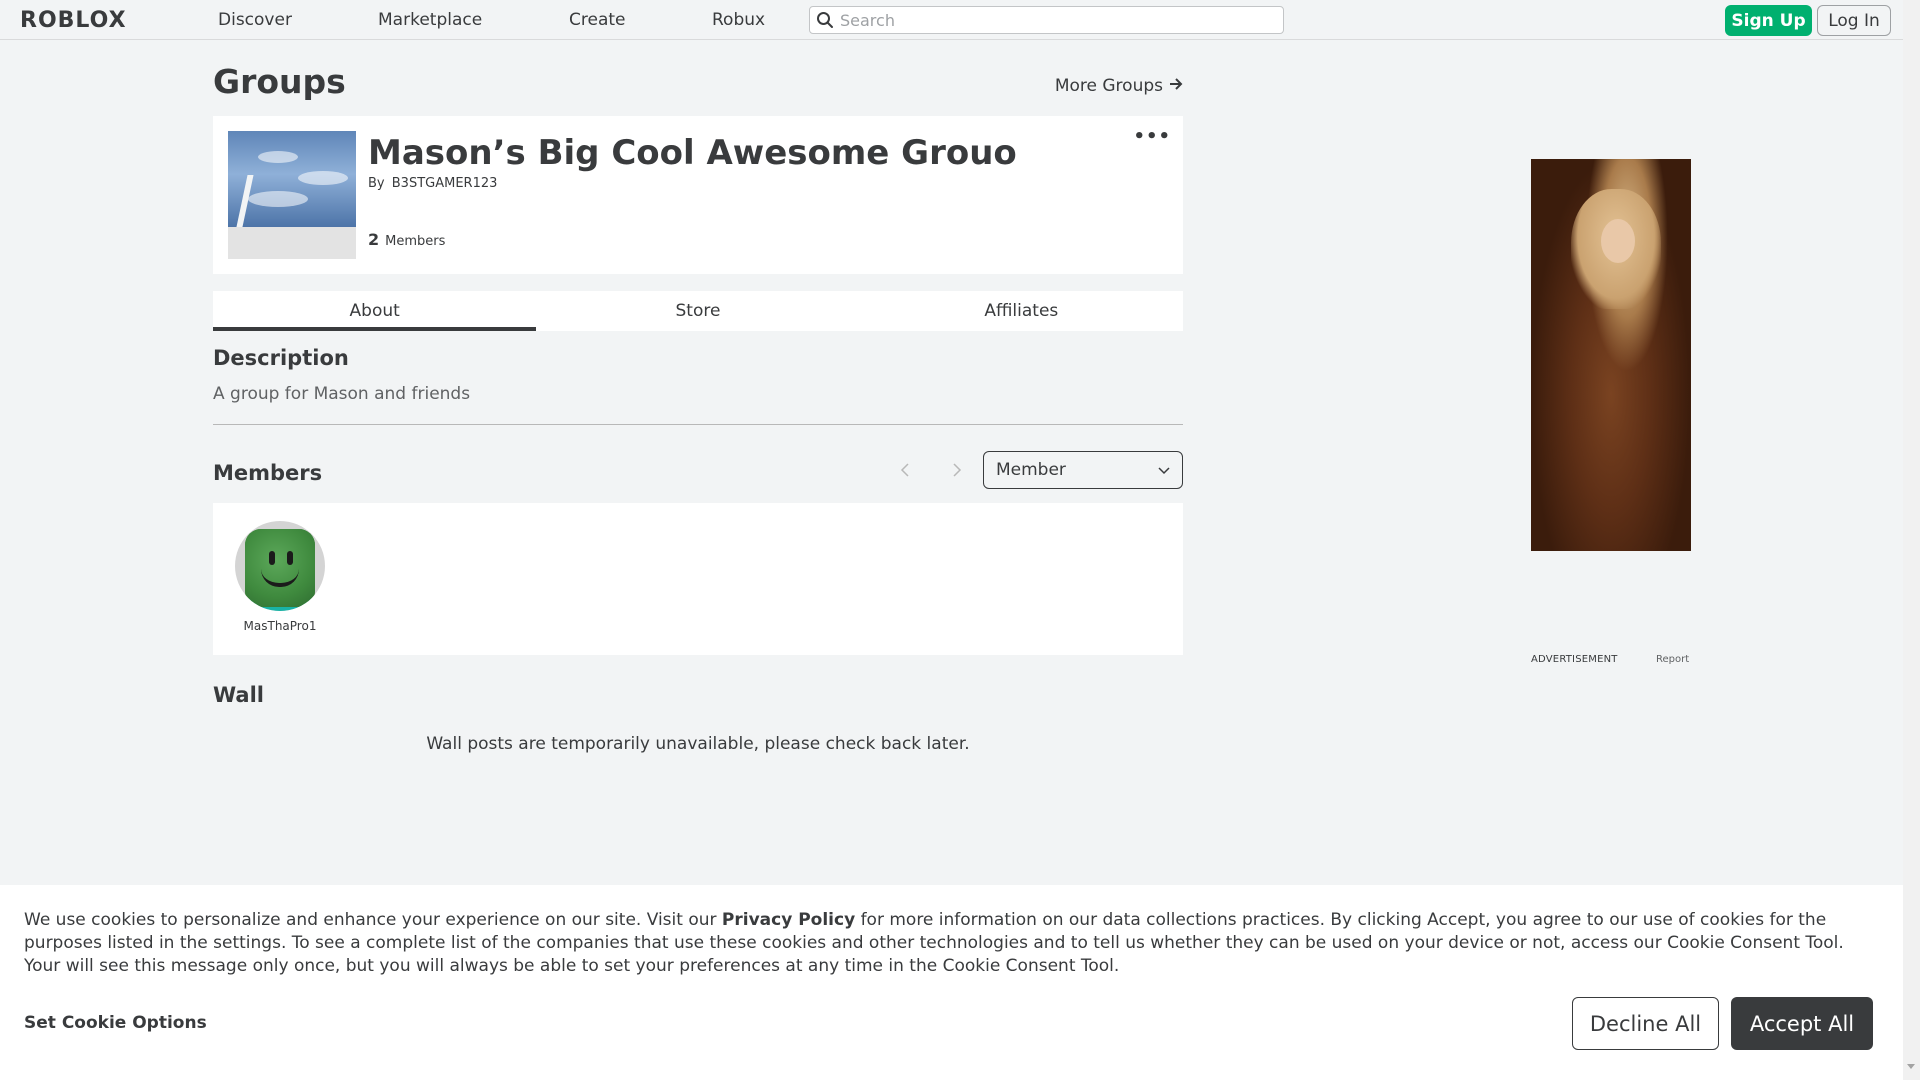  I want to click on advertisement-image, so click(1611, 355).